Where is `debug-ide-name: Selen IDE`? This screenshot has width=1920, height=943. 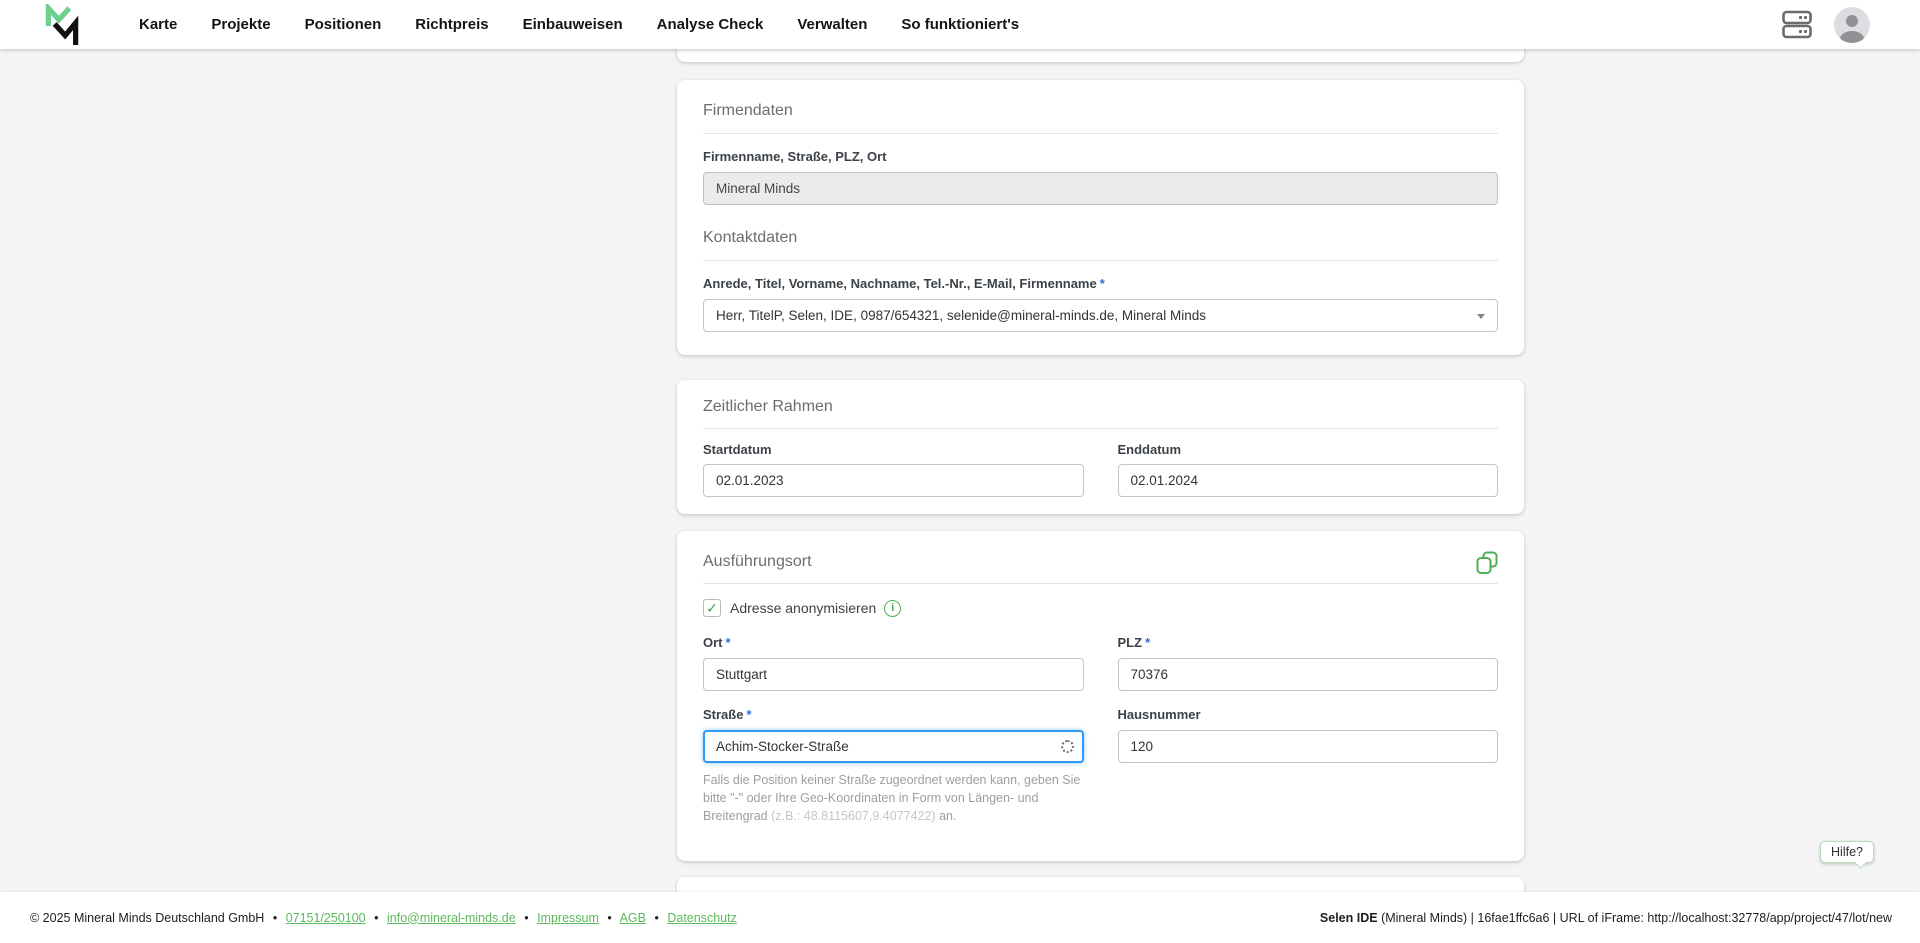 debug-ide-name: Selen IDE is located at coordinates (1348, 917).